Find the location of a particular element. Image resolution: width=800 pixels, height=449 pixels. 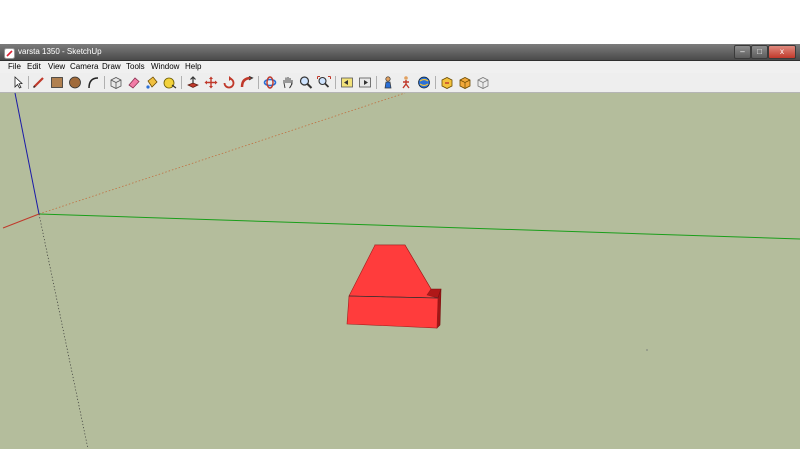

maximize-button: □ is located at coordinates (759, 52).